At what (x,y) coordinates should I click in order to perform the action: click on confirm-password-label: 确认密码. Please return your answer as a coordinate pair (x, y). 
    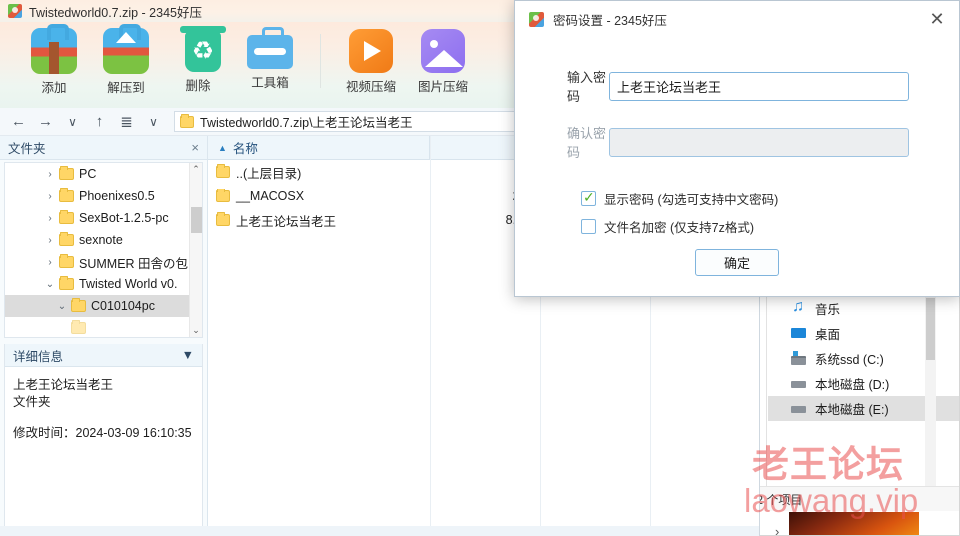
    Looking at the image, I should click on (587, 143).